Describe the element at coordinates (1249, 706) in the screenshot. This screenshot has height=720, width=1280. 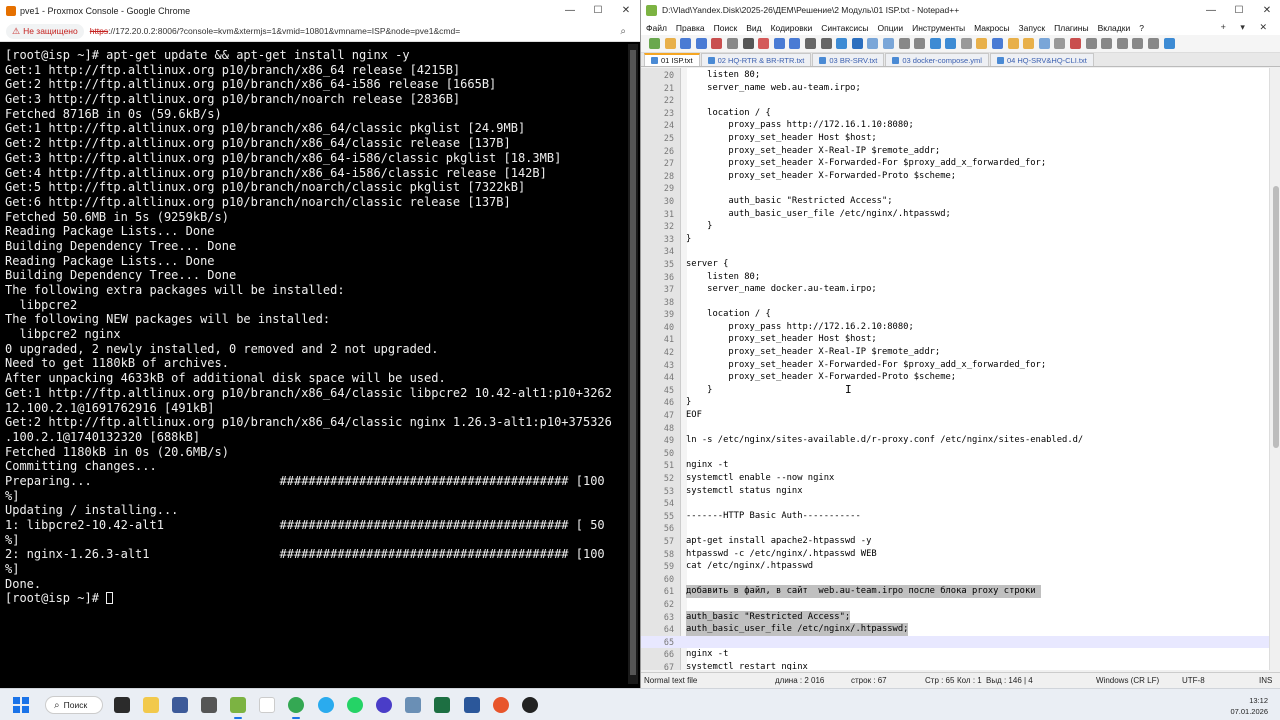
I see `system-clock: 13:12 07.01.2026` at that location.